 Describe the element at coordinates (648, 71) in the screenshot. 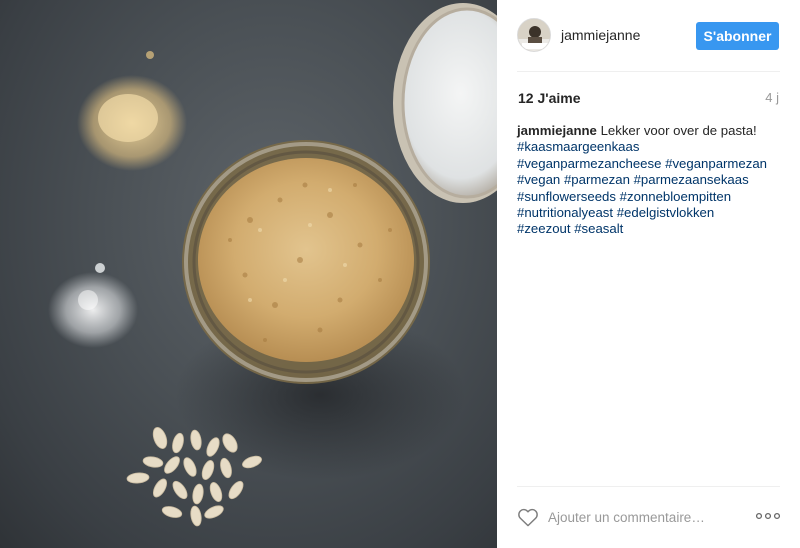

I see `divider` at that location.